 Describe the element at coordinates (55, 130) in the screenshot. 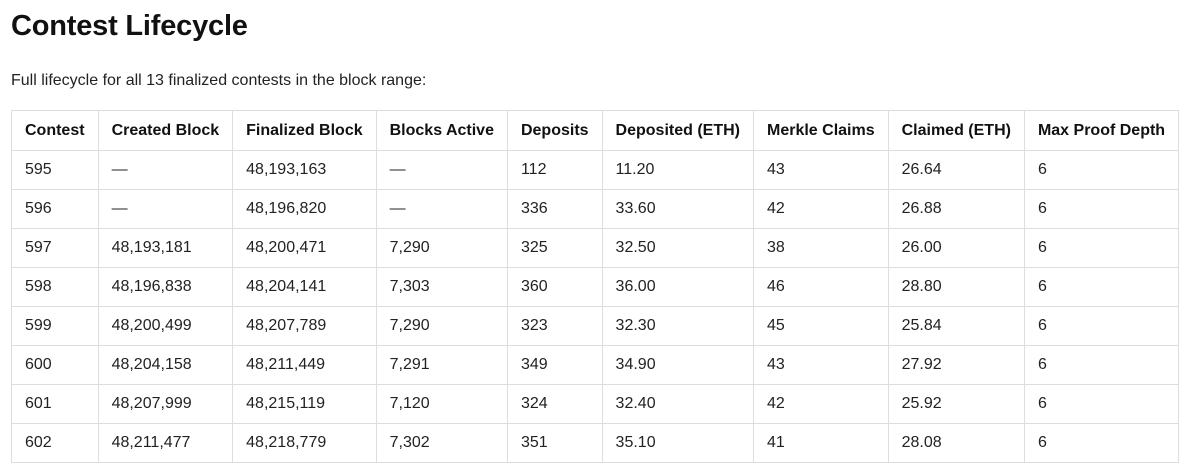

I see `column-header-contest: Contest` at that location.